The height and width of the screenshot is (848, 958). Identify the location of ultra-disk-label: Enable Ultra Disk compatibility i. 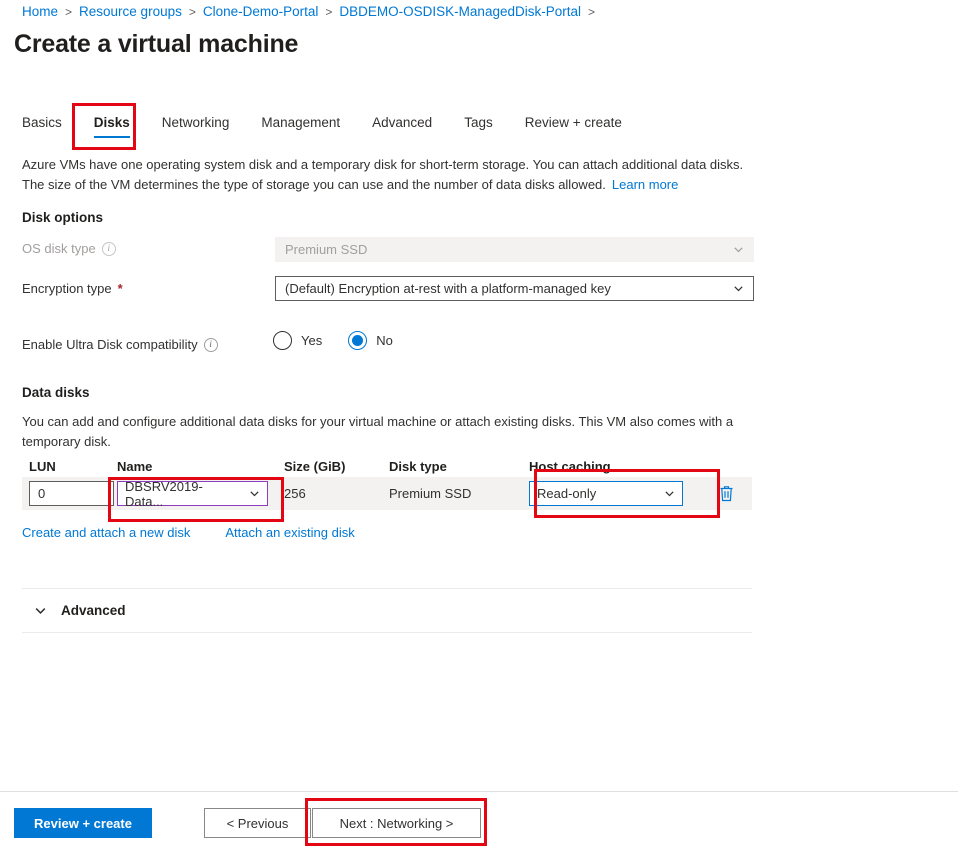
(120, 344).